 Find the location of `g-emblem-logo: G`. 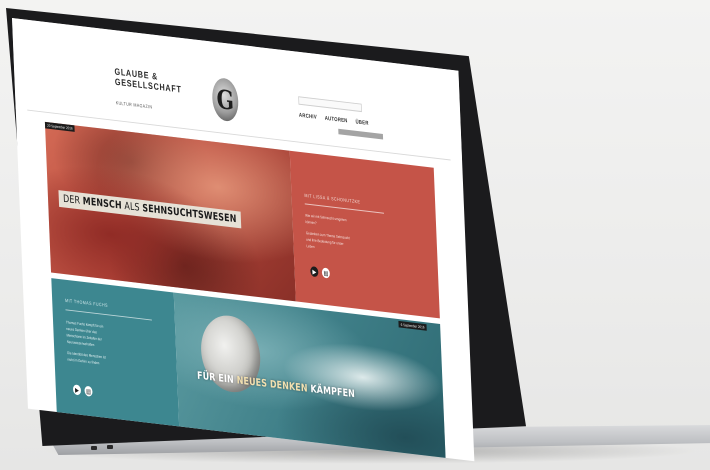

g-emblem-logo: G is located at coordinates (225, 99).